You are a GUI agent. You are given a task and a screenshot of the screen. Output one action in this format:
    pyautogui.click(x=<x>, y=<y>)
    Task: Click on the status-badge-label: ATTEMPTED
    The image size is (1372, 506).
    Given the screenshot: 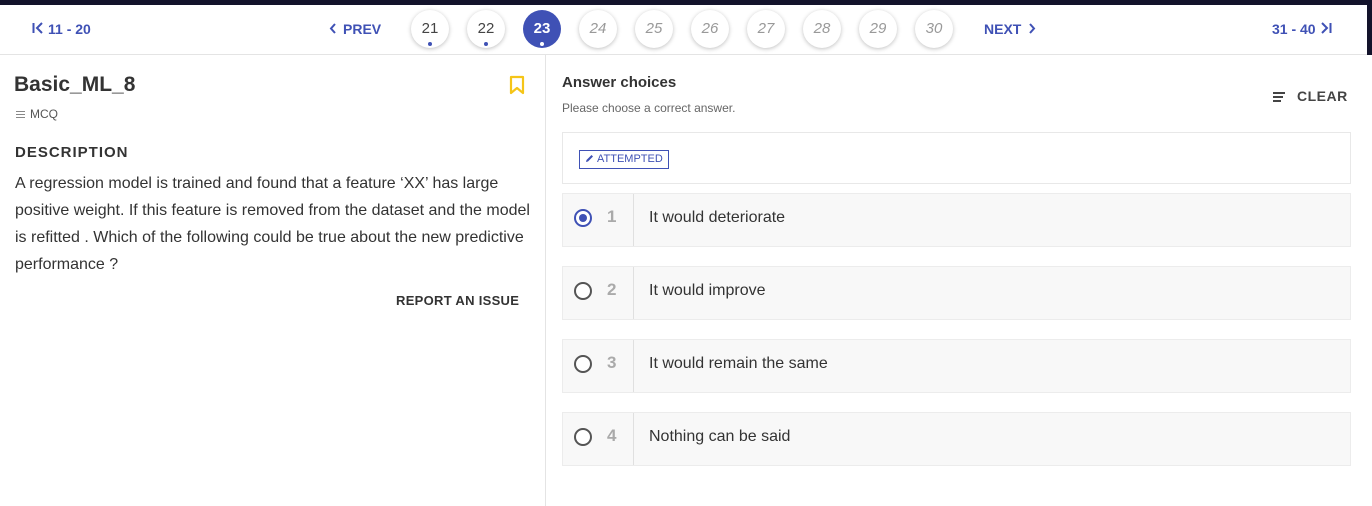 What is the action you would take?
    pyautogui.click(x=630, y=159)
    